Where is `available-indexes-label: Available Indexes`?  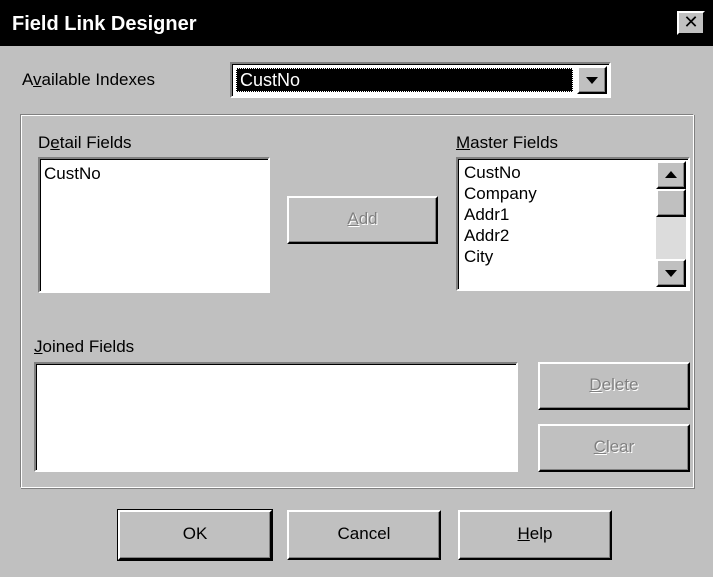 available-indexes-label: Available Indexes is located at coordinates (88, 79).